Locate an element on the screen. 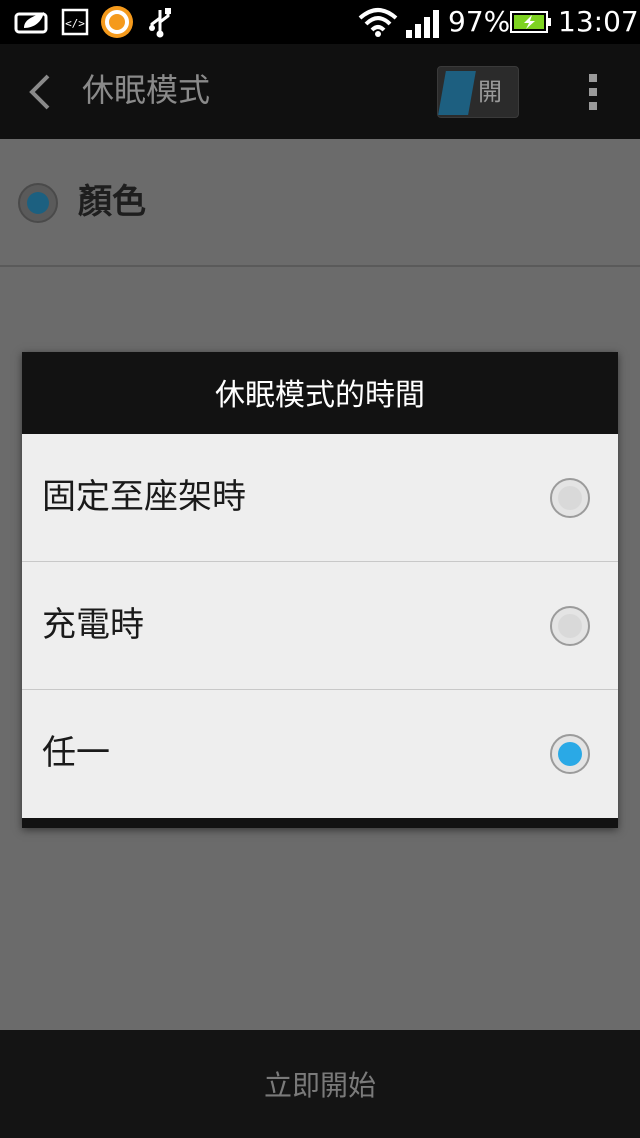  overflow-menu-button is located at coordinates (593, 94).